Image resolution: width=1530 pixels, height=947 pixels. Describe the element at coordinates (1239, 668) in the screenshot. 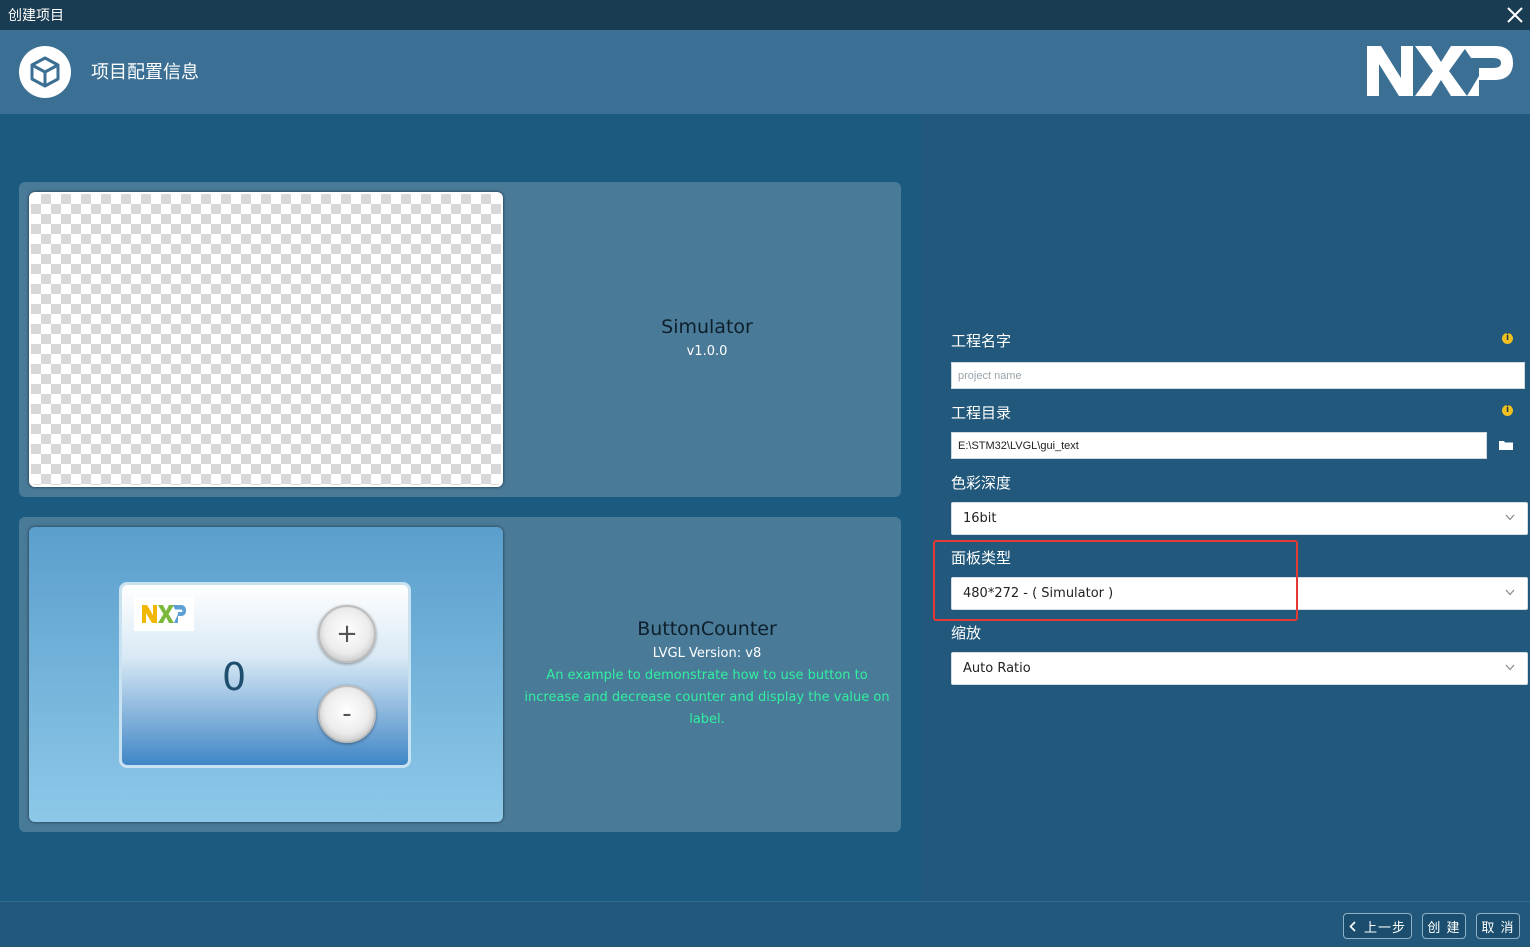

I see `scale-select: Auto Ratio` at that location.